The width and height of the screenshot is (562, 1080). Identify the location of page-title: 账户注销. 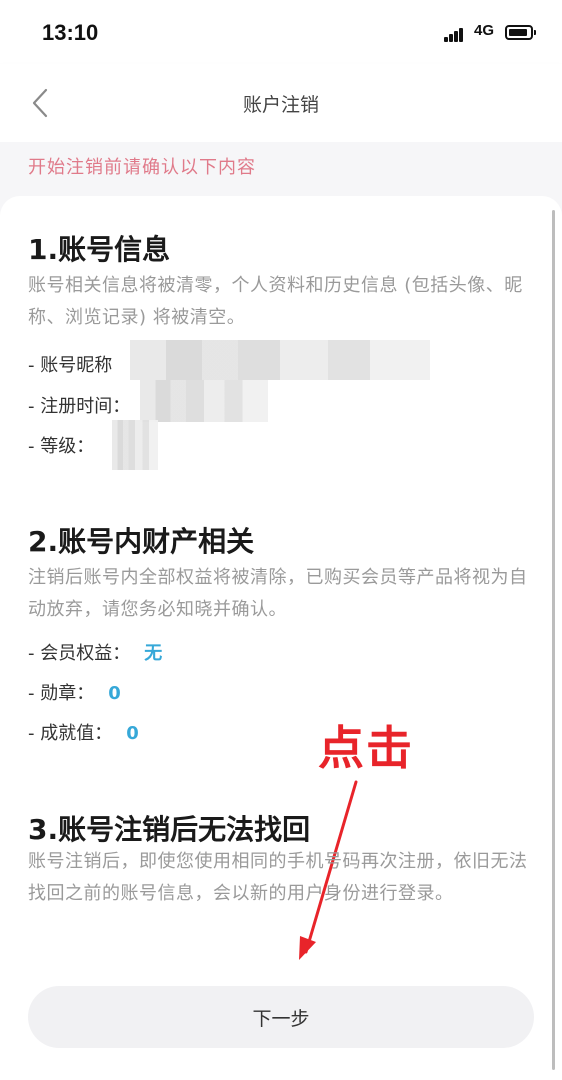
(280, 105).